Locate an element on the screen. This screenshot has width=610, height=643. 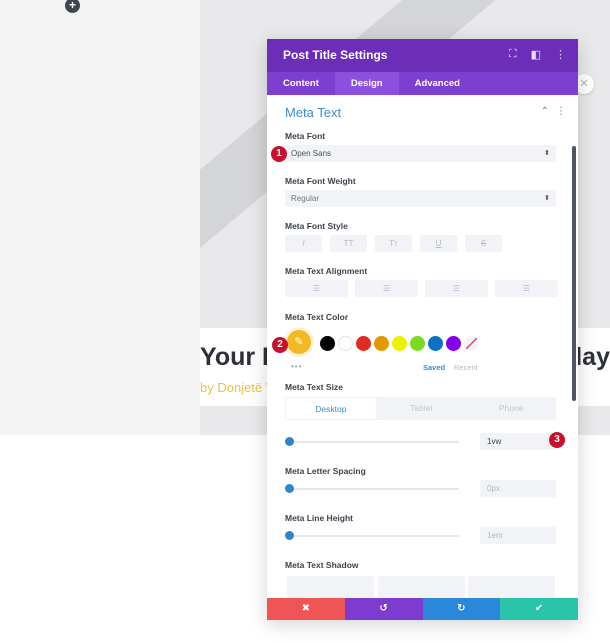
more-vertical-icon: ⋮ is located at coordinates (560, 54).